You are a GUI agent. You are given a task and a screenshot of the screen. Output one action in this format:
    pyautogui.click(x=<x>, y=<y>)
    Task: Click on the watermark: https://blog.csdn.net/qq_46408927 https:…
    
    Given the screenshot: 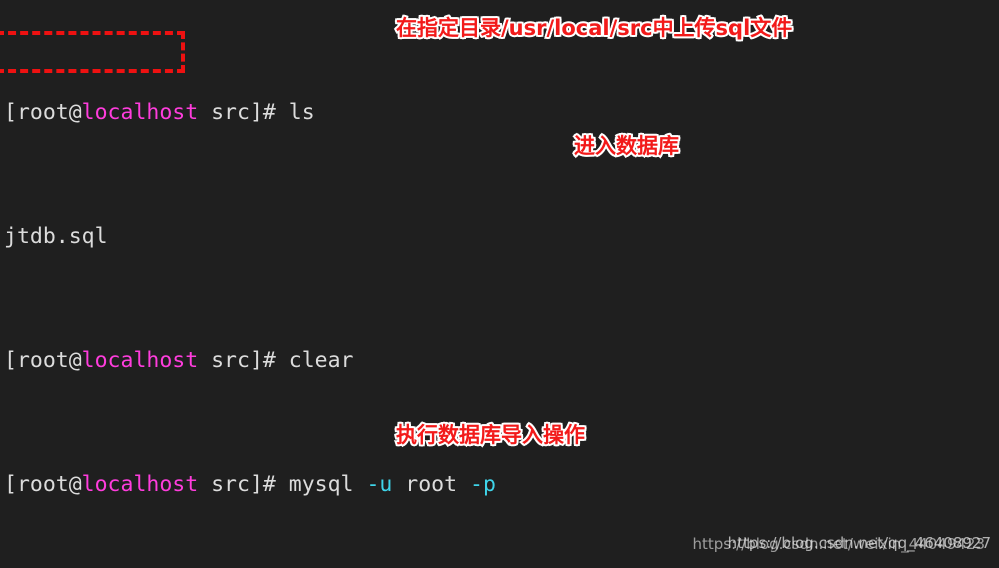 What is the action you would take?
    pyautogui.click(x=841, y=547)
    